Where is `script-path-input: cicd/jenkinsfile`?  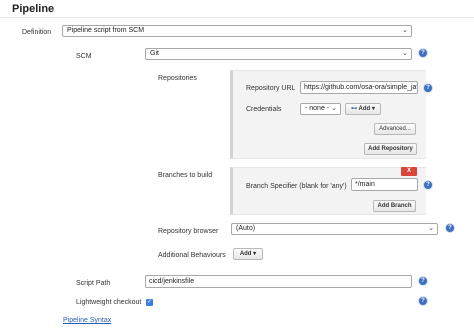 script-path-input: cicd/jenkinsfile is located at coordinates (278, 281).